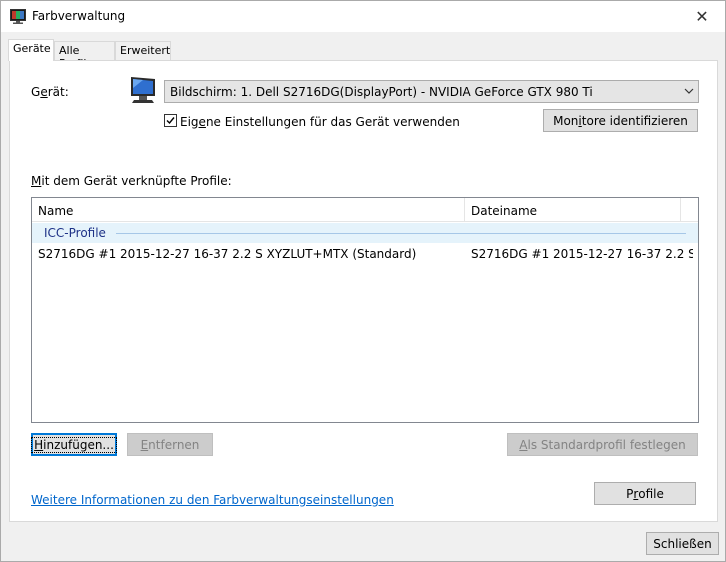 The image size is (726, 562). Describe the element at coordinates (145, 50) in the screenshot. I see `tab-erweitert-label: Erweitert` at that location.